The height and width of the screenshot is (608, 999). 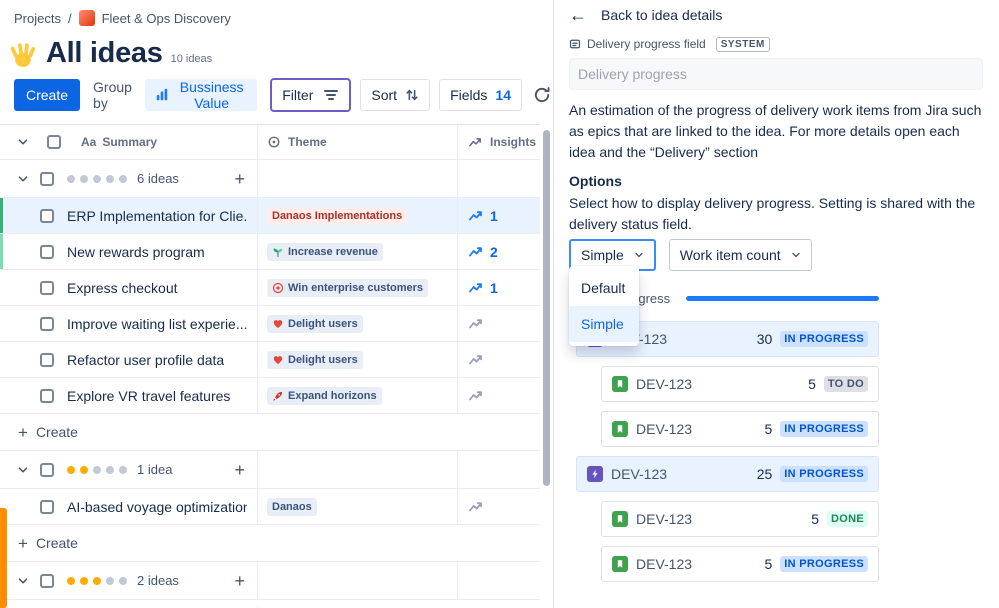 What do you see at coordinates (542, 95) in the screenshot?
I see `refresh-icon` at bounding box center [542, 95].